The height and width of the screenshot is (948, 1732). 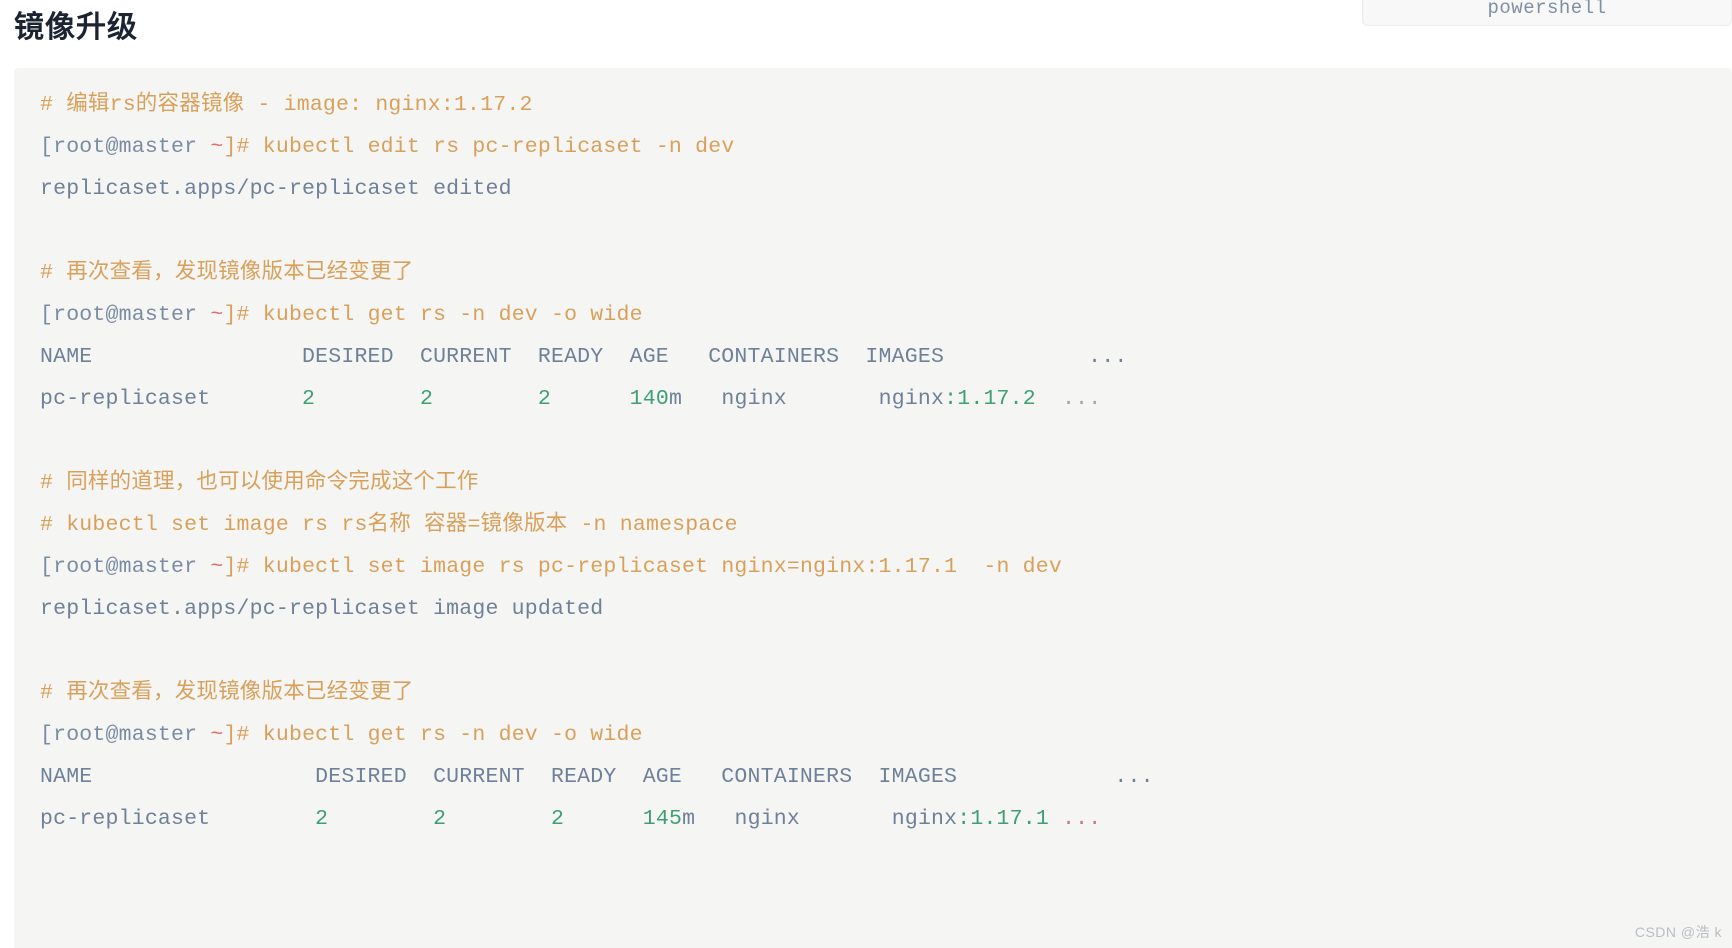 What do you see at coordinates (259, 483) in the screenshot?
I see `code-comment: # 同样的道理，也可以使用命令完成这个工作` at bounding box center [259, 483].